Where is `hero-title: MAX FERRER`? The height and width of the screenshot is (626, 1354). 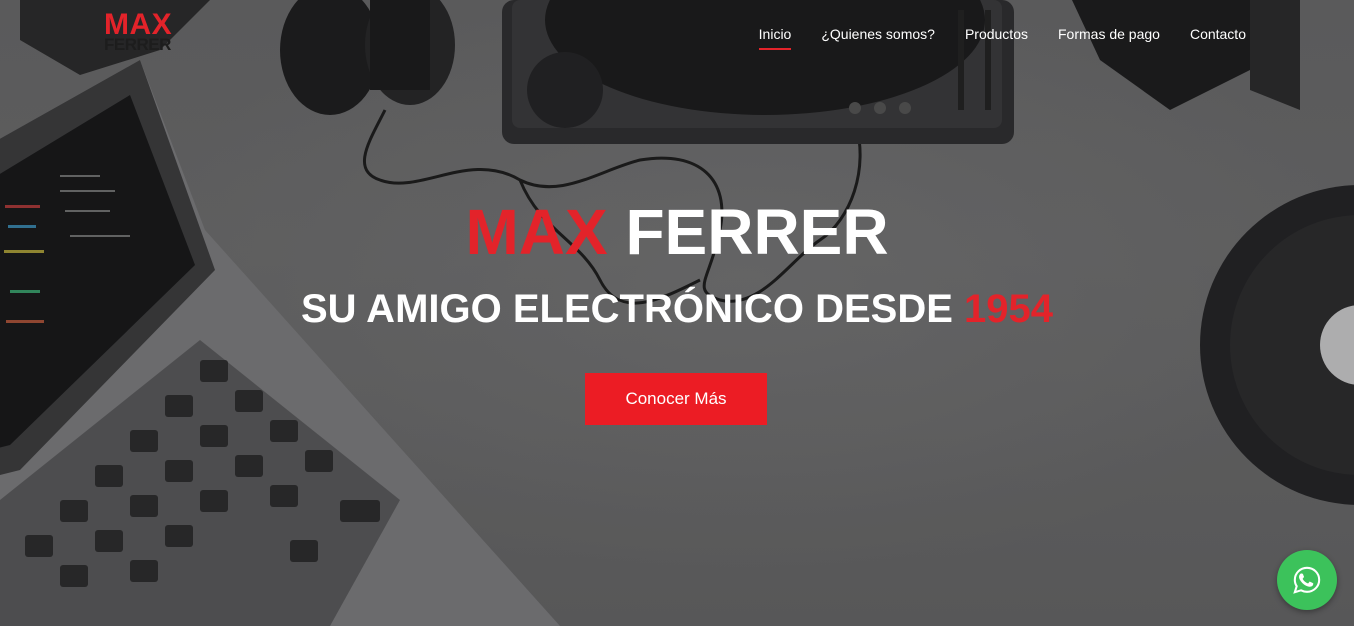
hero-title: MAX FERRER is located at coordinates (677, 232).